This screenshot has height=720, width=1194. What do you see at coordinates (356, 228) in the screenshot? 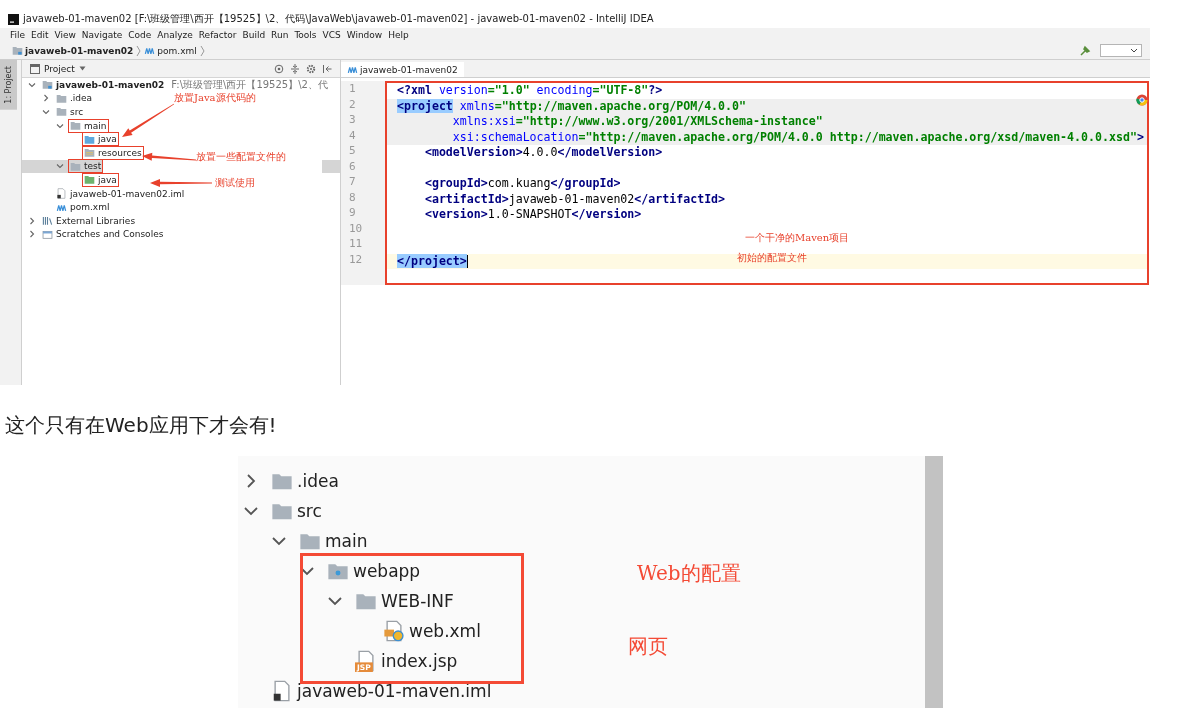
I see `line-number: 10` at bounding box center [356, 228].